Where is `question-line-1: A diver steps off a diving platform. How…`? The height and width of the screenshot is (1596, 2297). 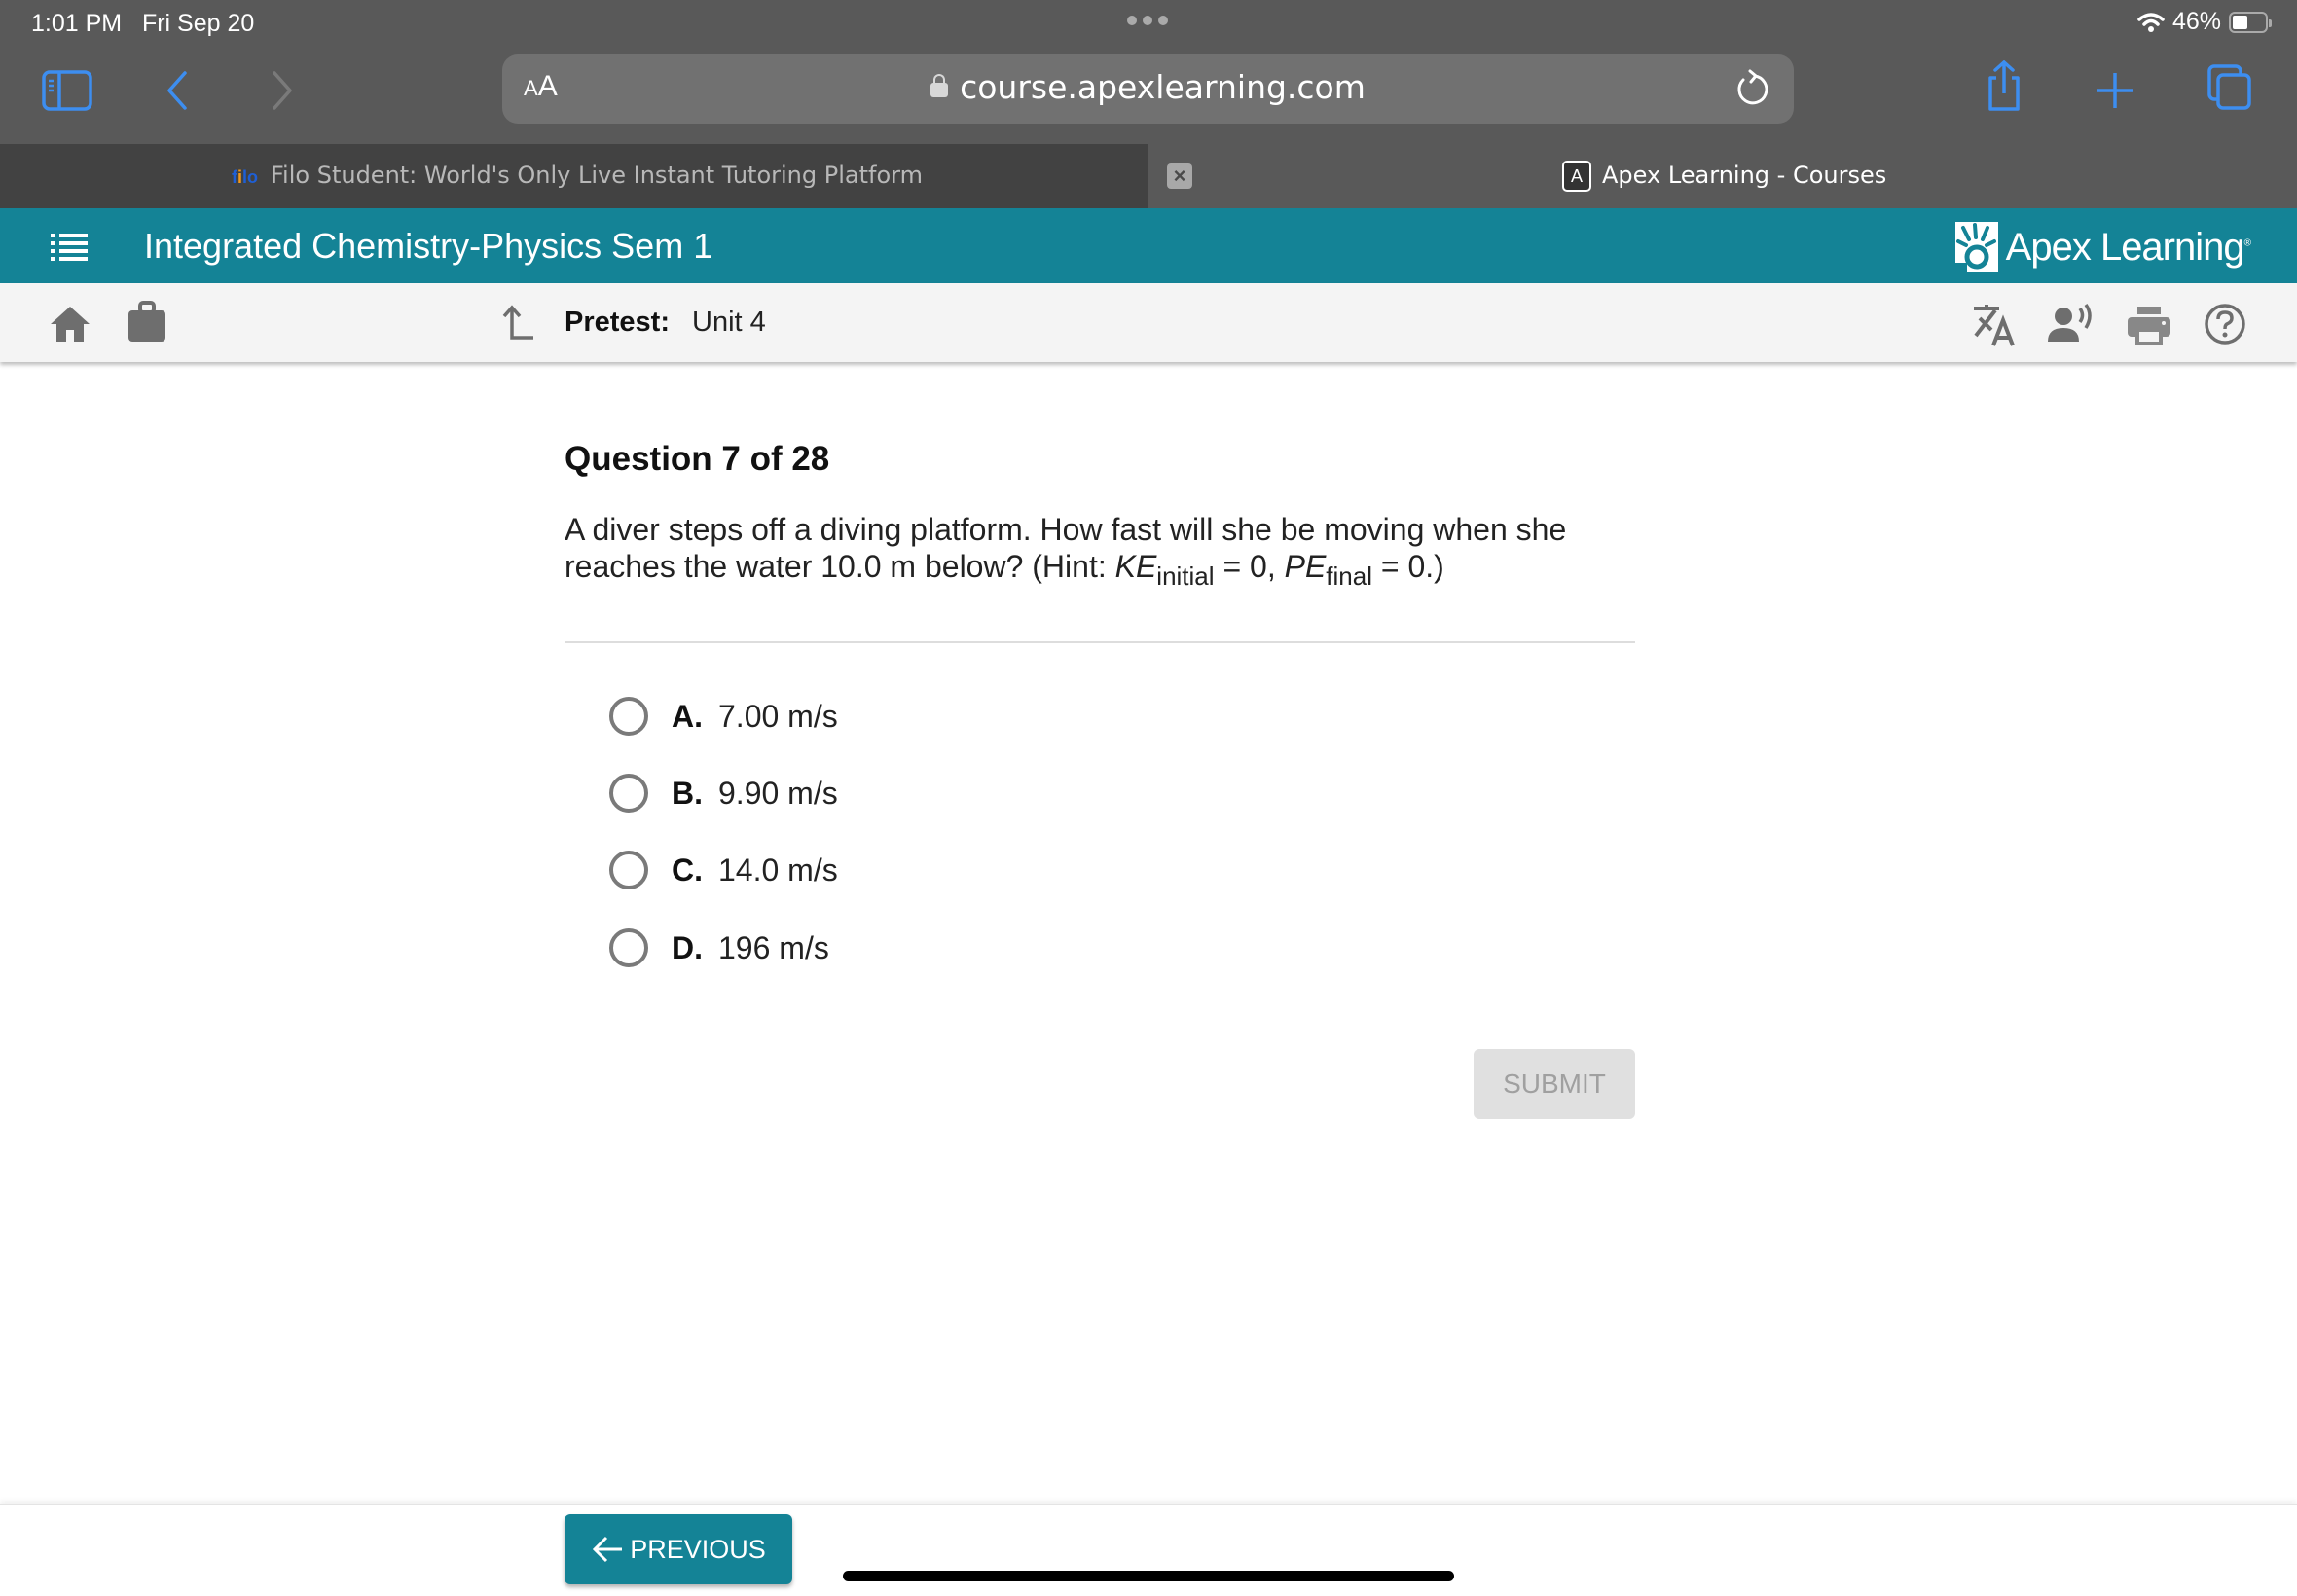 question-line-1: A diver steps off a diving platform. How… is located at coordinates (1066, 529).